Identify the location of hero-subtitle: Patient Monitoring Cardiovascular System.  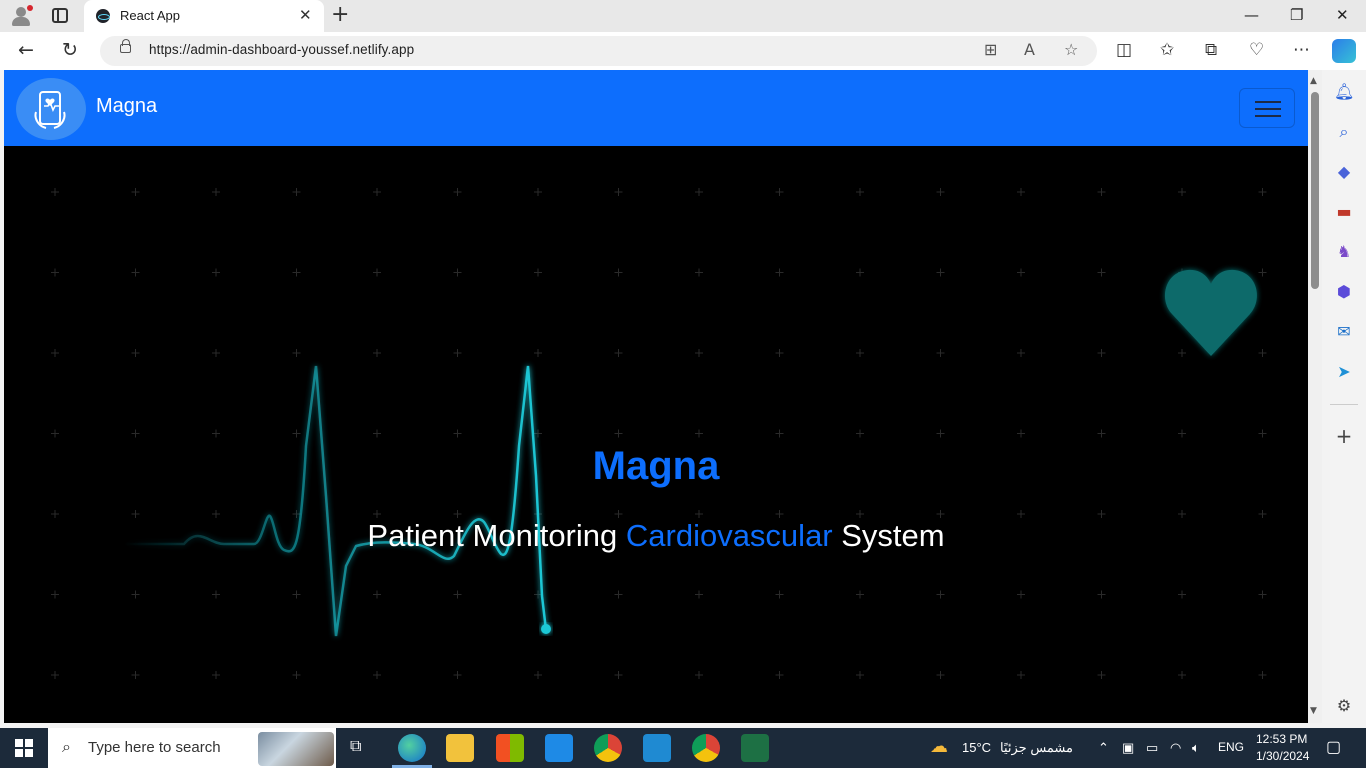
(656, 536).